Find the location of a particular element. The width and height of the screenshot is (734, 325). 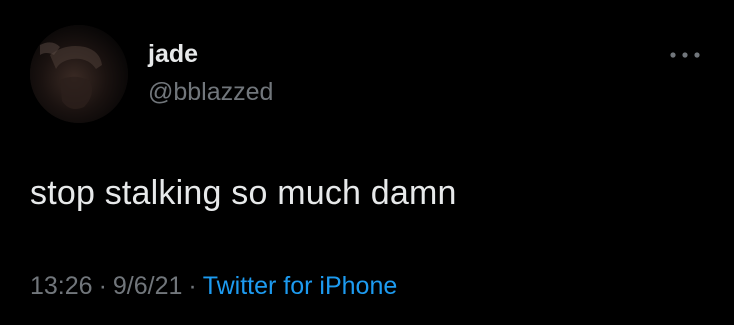

tweet-time: 13:26 is located at coordinates (61, 286).